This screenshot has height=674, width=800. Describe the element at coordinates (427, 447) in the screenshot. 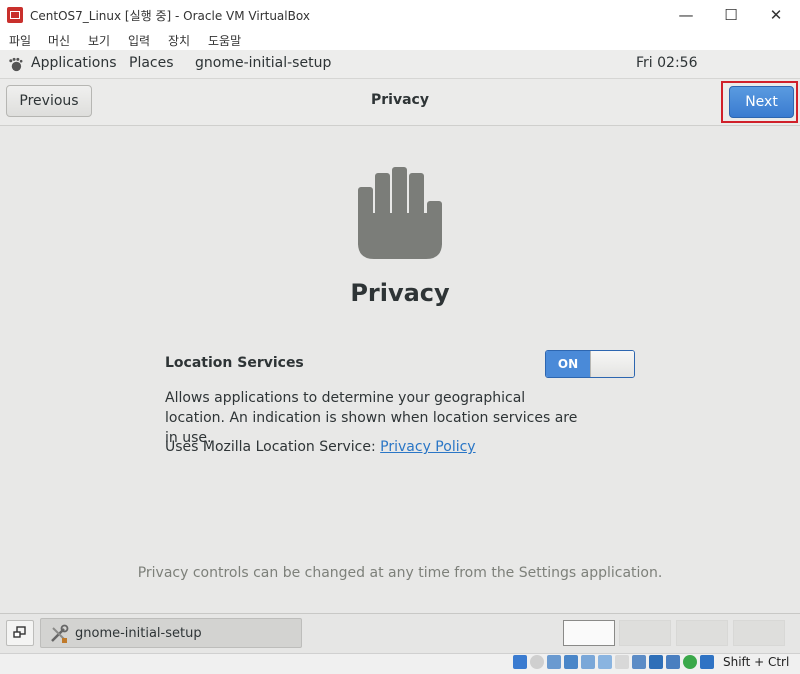

I see `privacy-policy-link: Privacy Policy` at that location.